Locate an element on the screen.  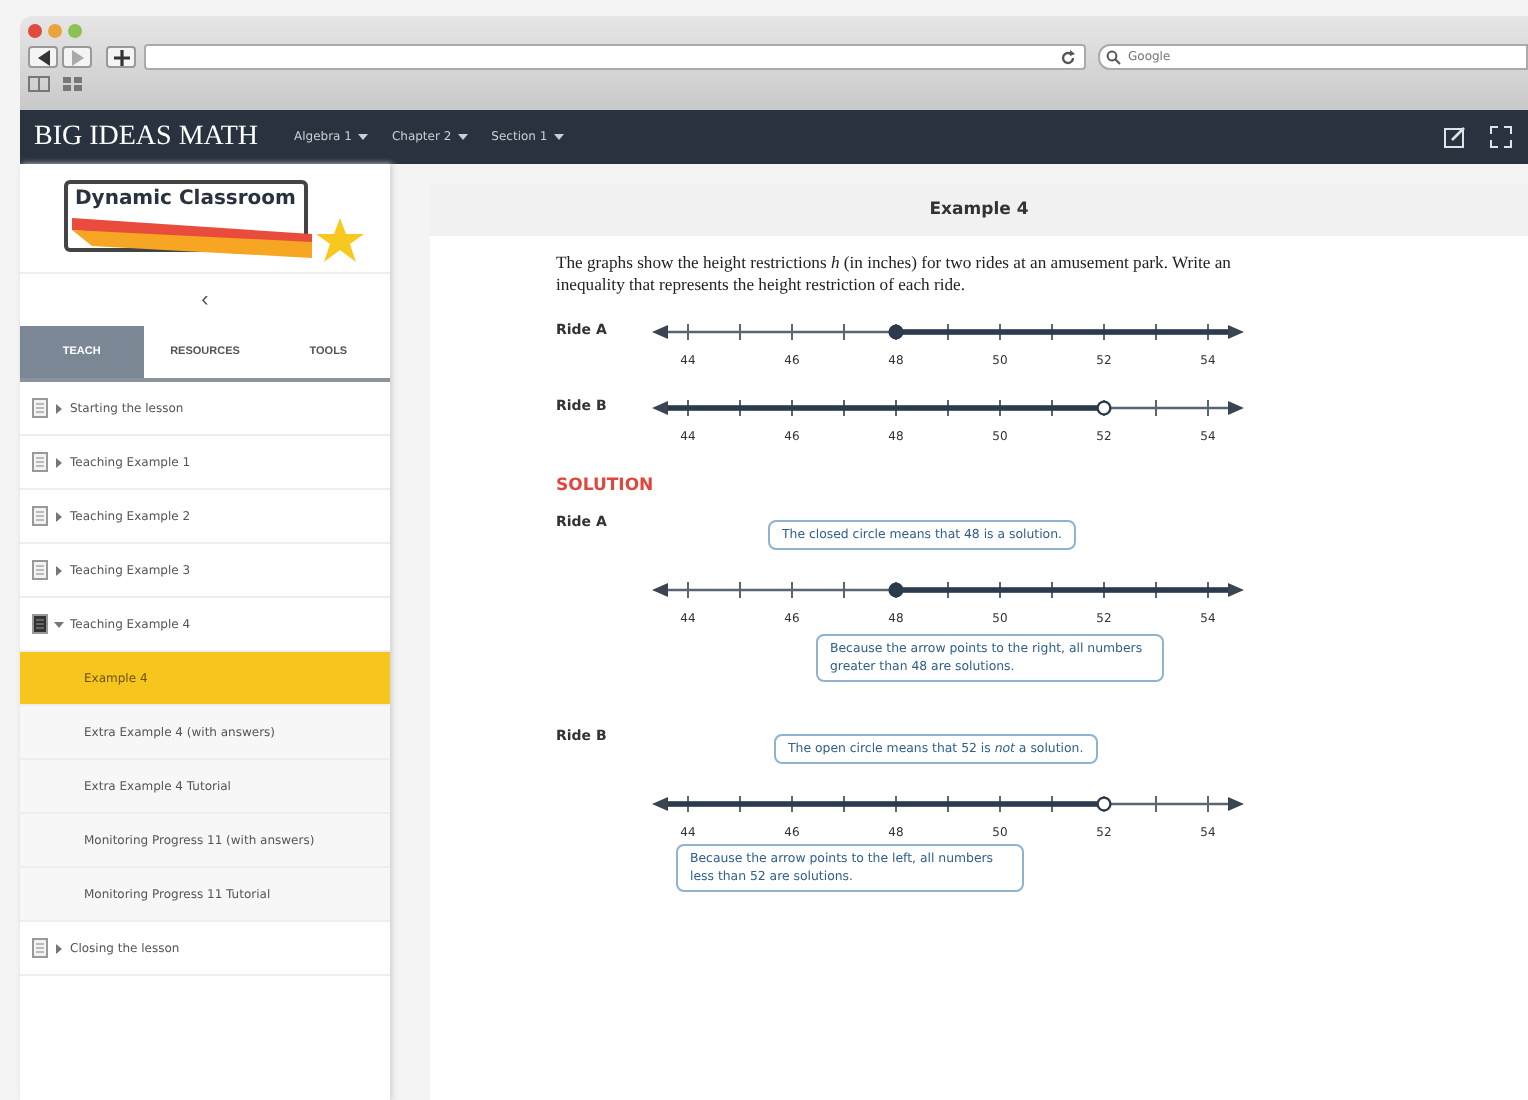
right-arrow-icon is located at coordinates (77, 57).